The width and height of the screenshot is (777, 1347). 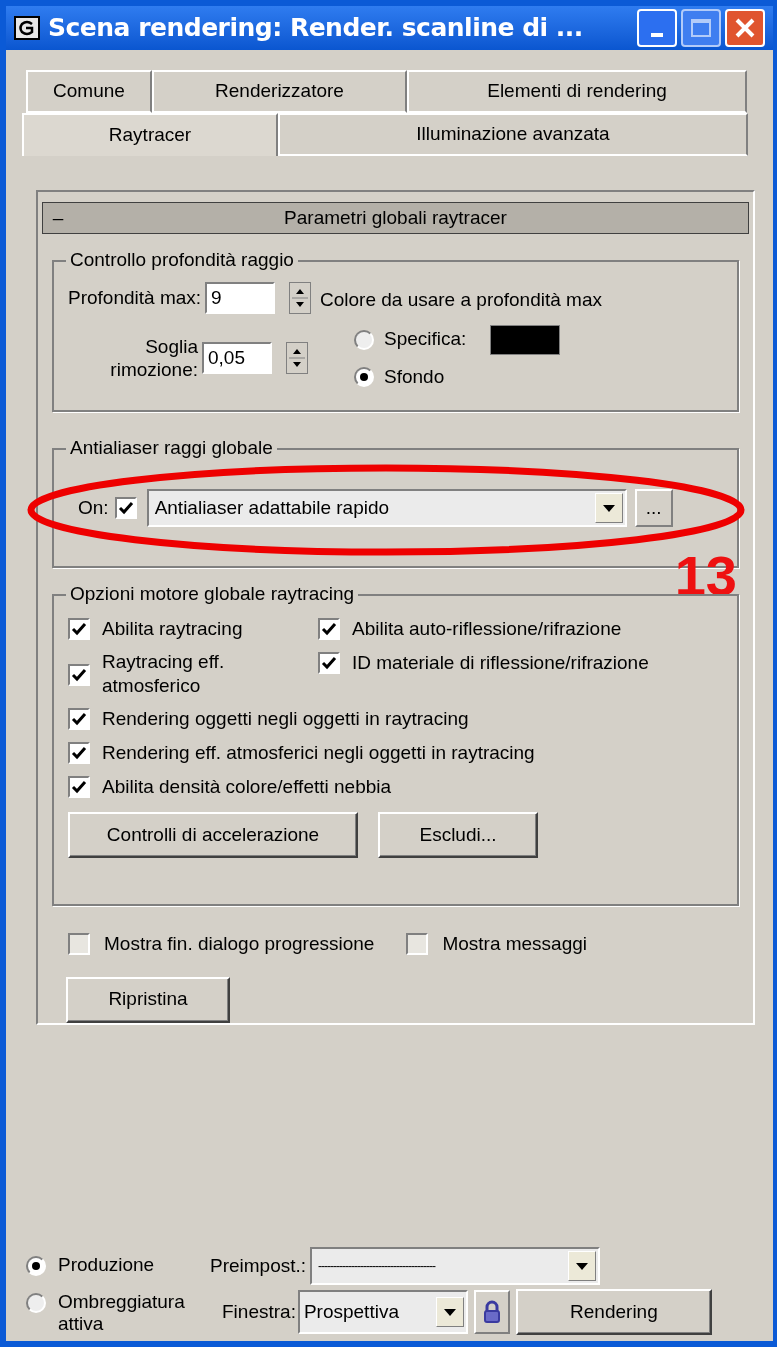 I want to click on minimize-button, so click(x=657, y=28).